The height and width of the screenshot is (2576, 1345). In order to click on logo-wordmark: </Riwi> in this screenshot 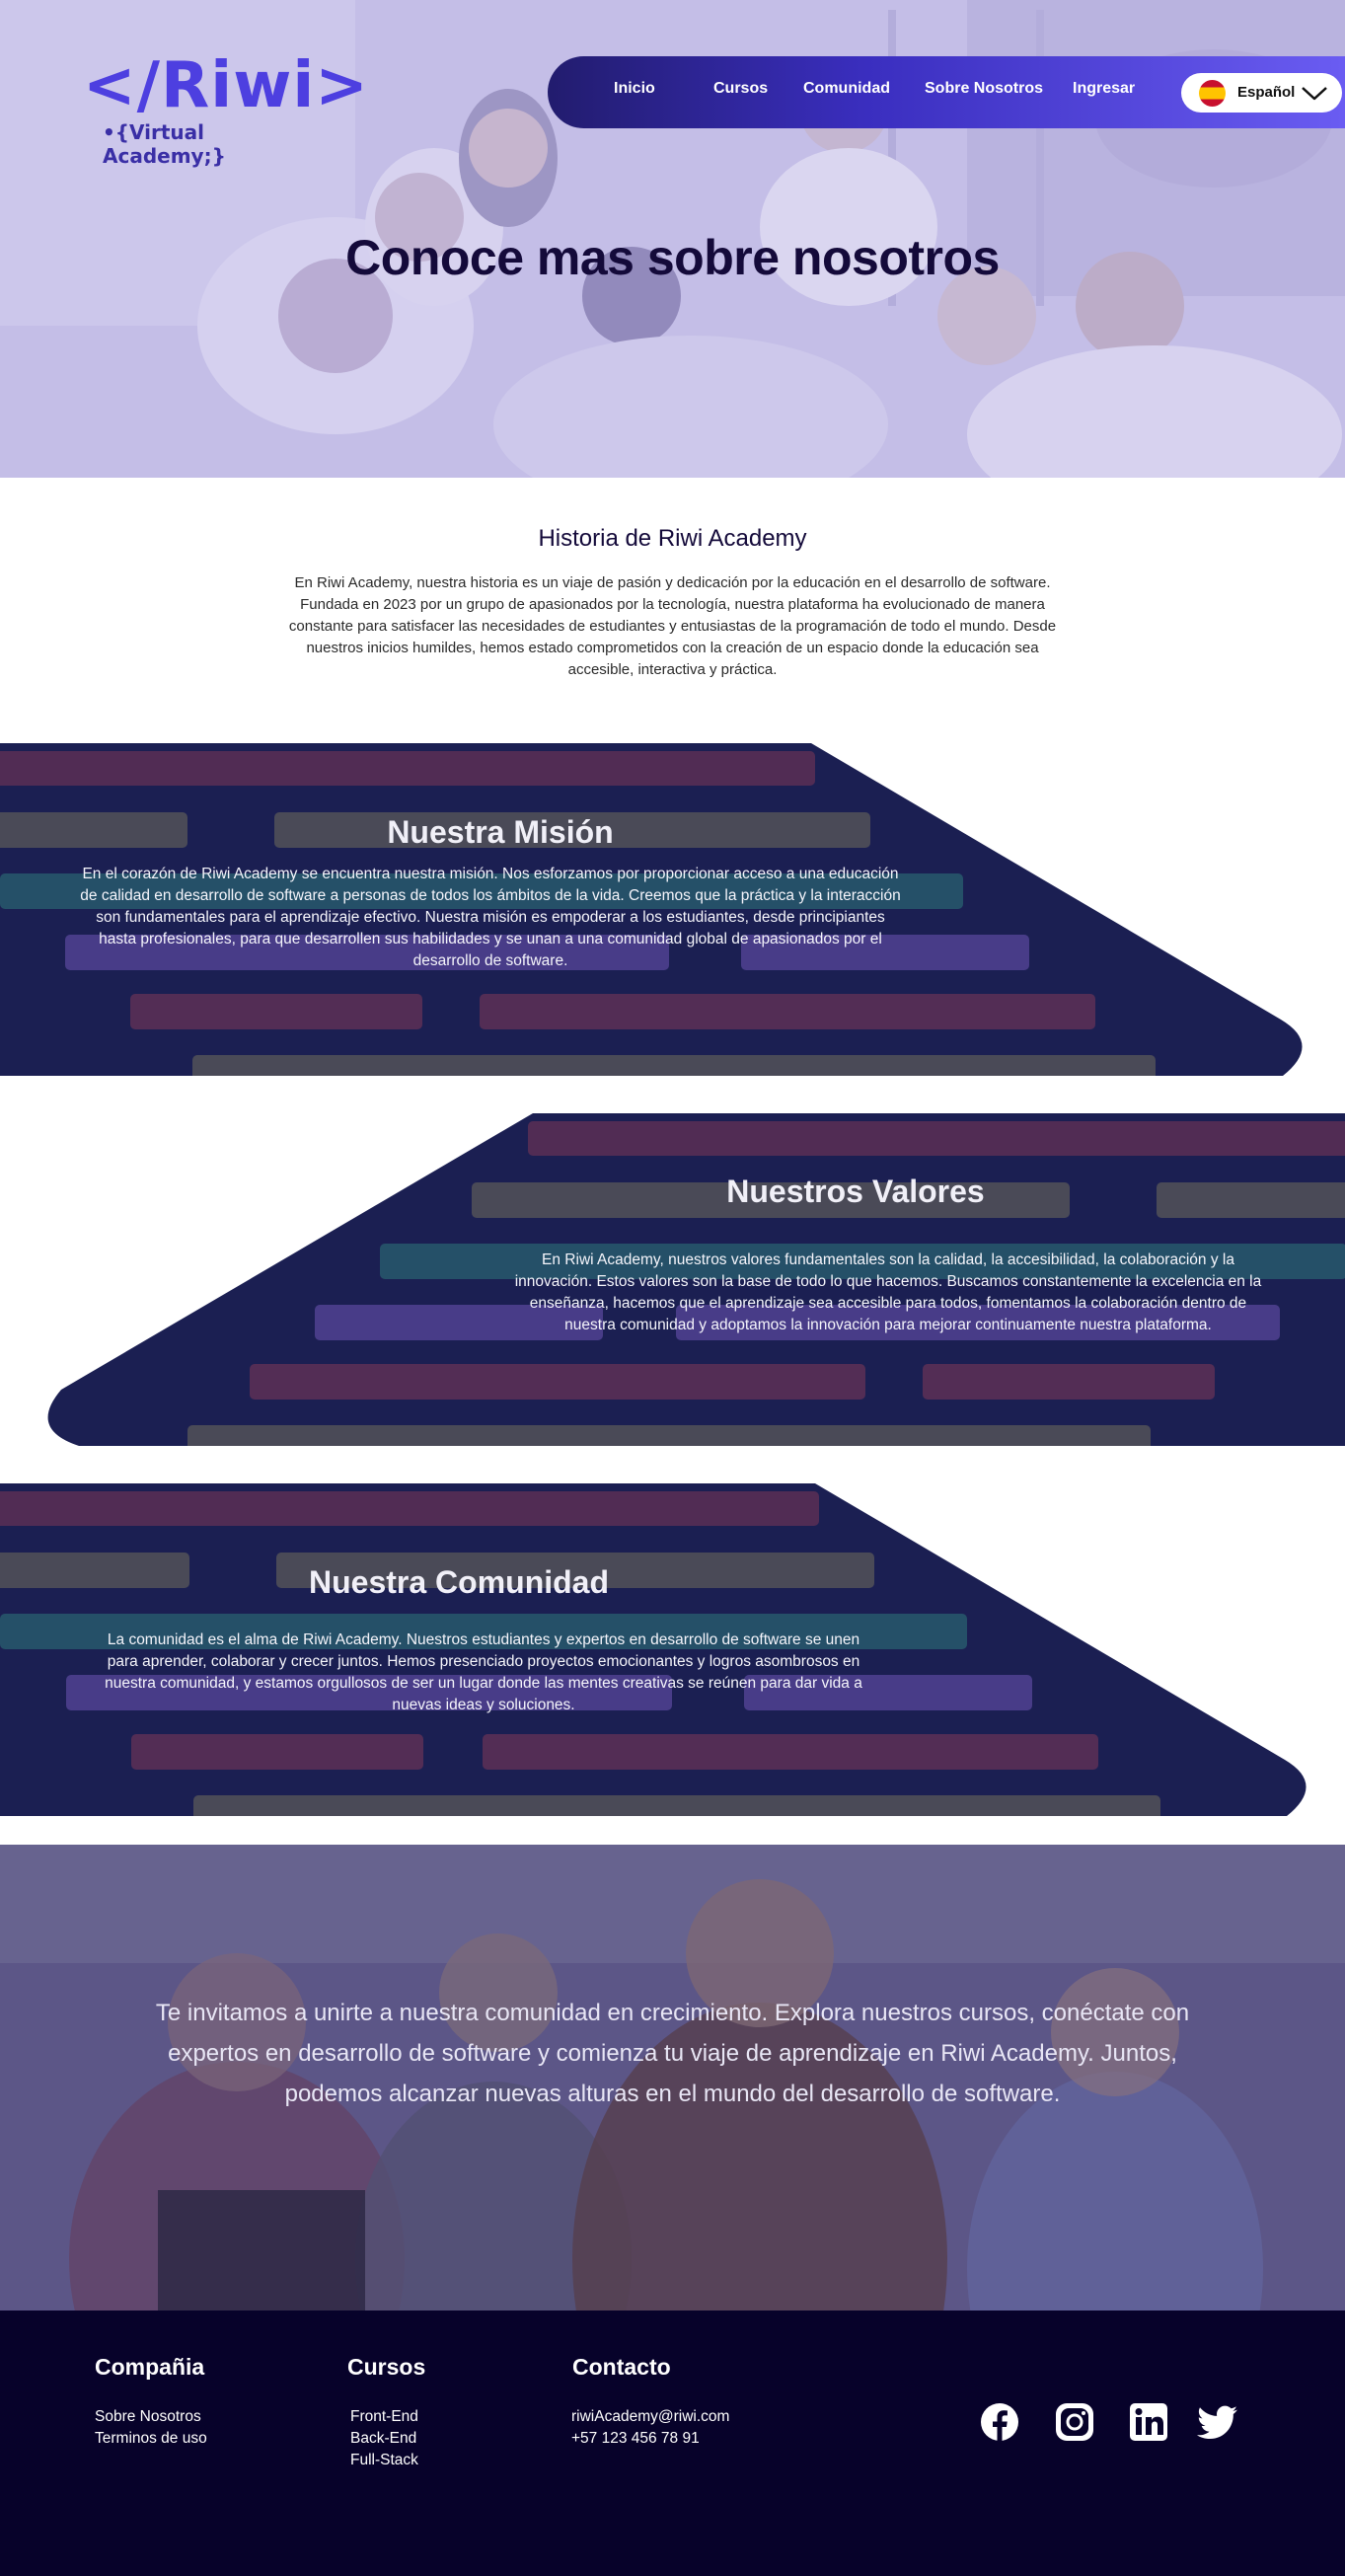, I will do `click(226, 86)`.